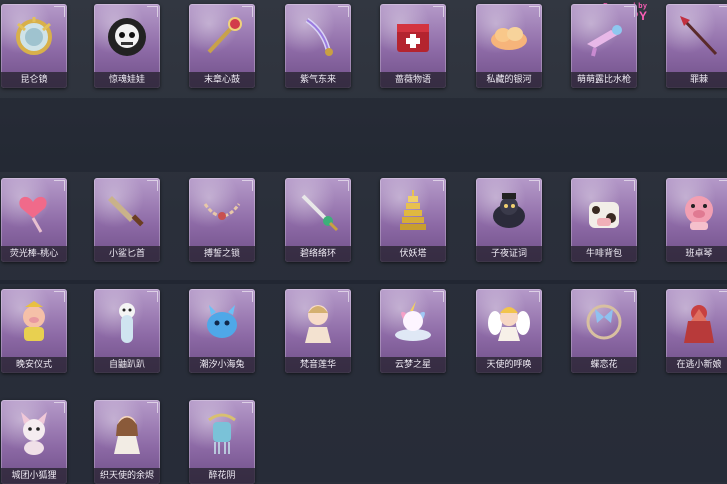  What do you see at coordinates (34, 37) in the screenshot?
I see `mirror-icon` at bounding box center [34, 37].